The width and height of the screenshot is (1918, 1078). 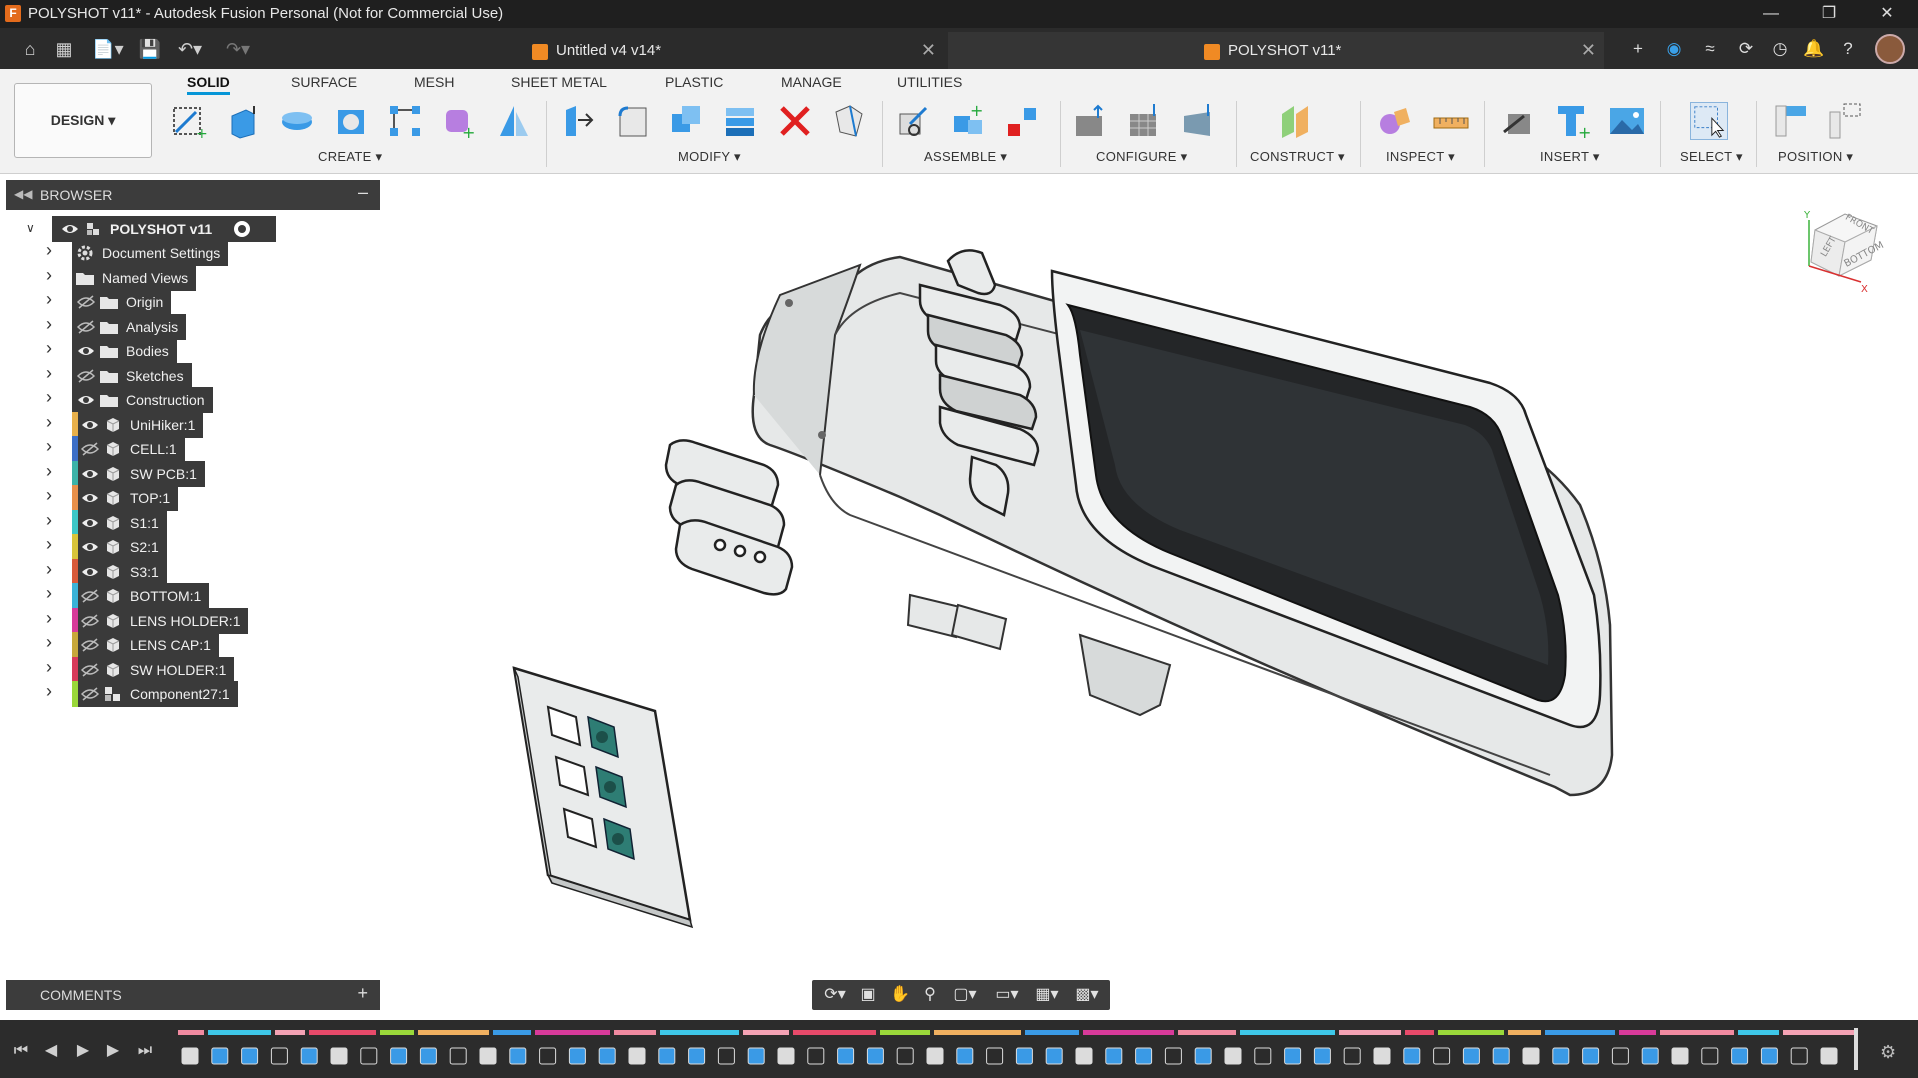 I want to click on tree-node: SW PCB:1, so click(x=138, y=473).